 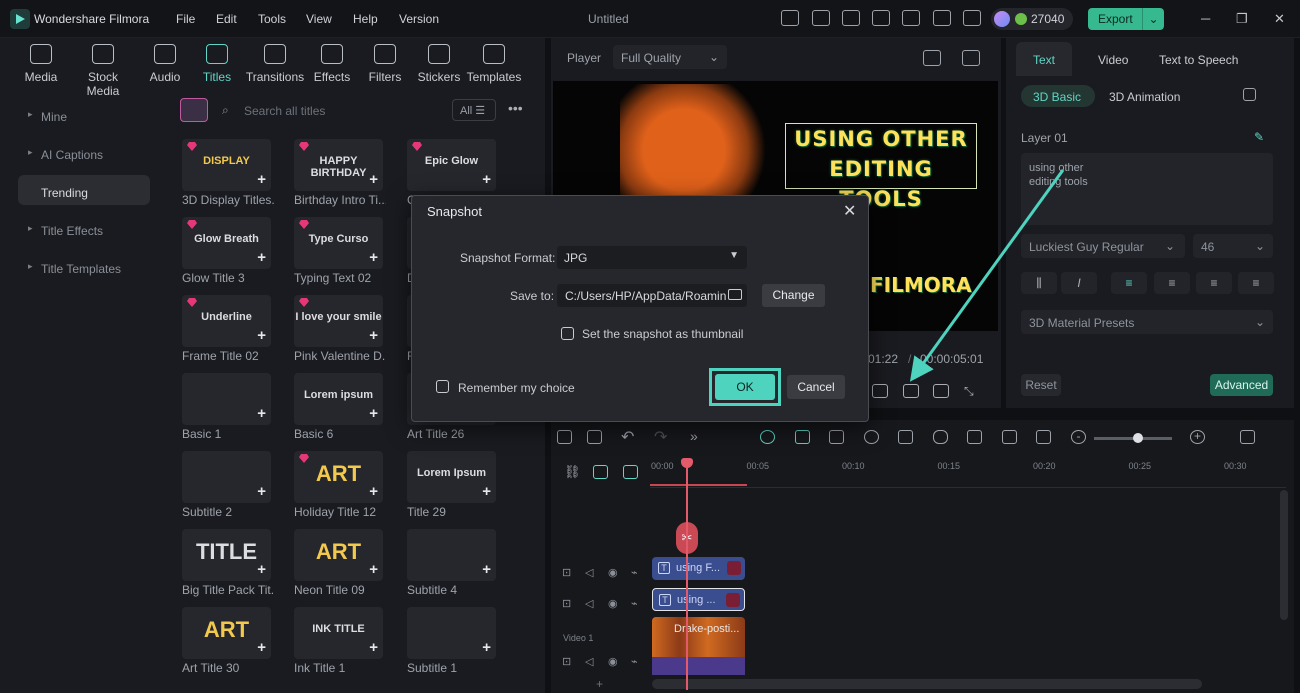 I want to click on chevron-down-icon: ⌄, so click(x=1153, y=19).